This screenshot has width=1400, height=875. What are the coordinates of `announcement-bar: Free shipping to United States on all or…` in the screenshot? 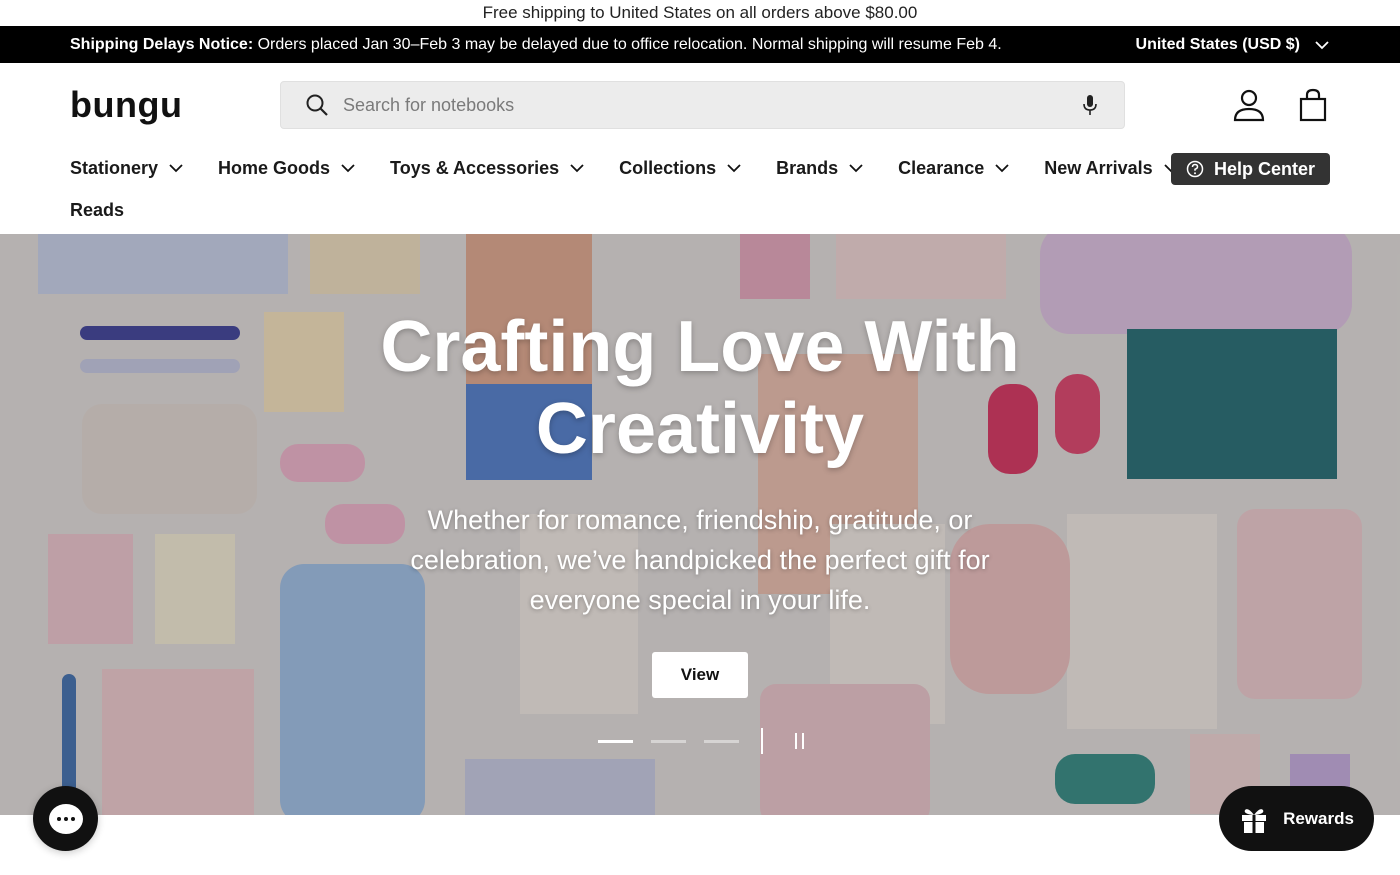 It's located at (700, 13).